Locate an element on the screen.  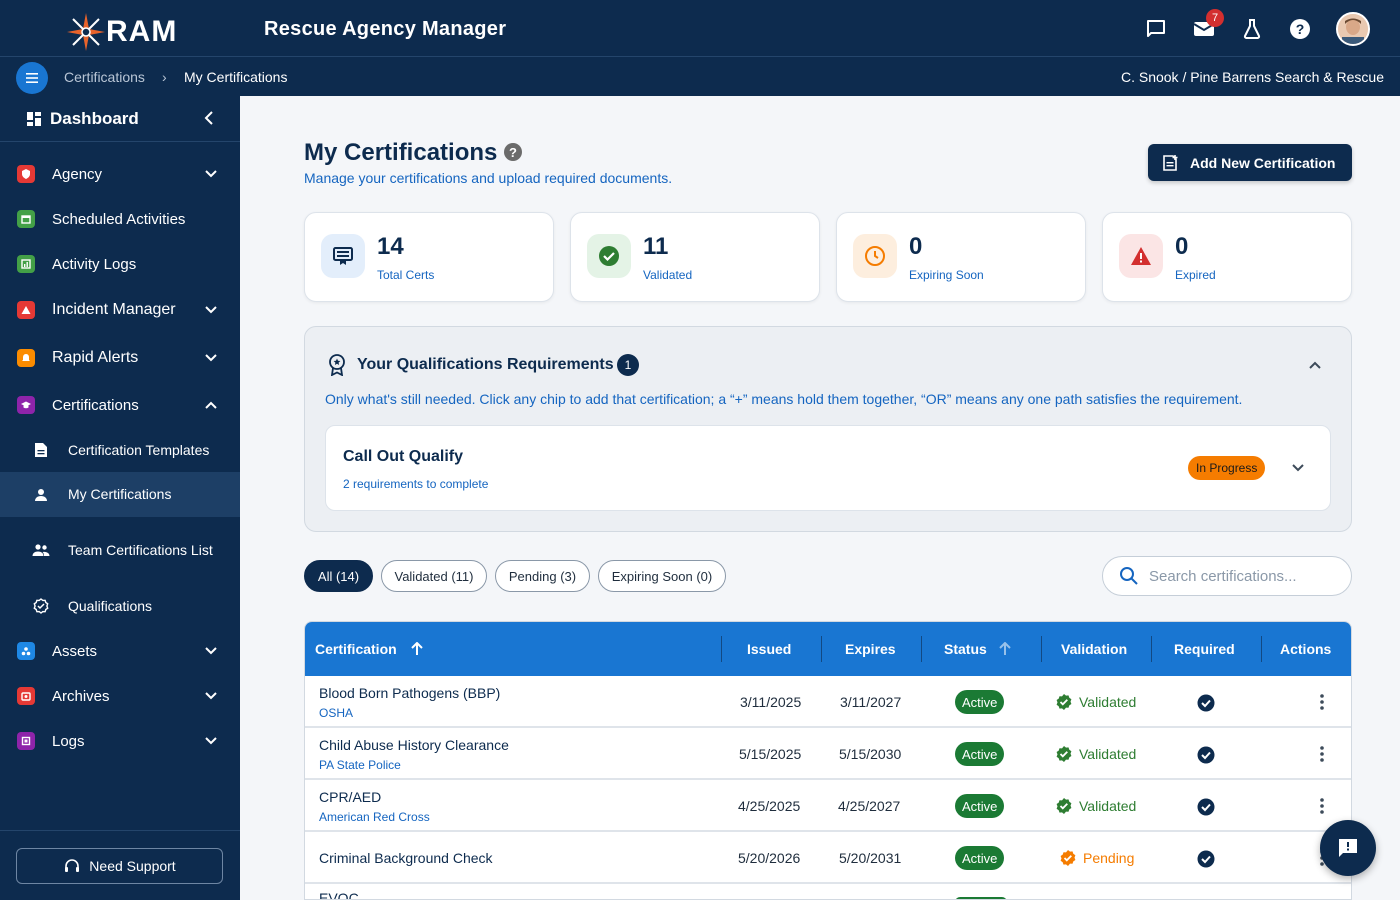
column-header-issued: Issued is located at coordinates (769, 649).